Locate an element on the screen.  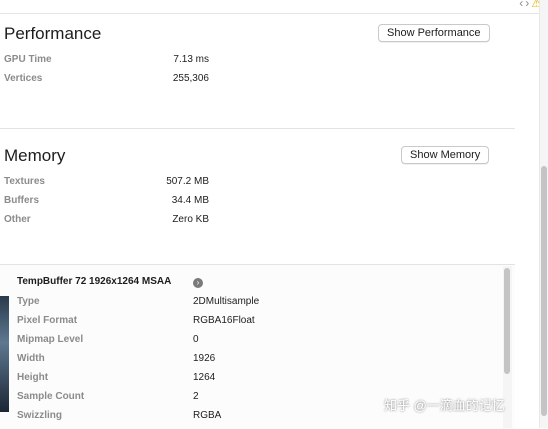
mipmap-level-value: 0 is located at coordinates (196, 339).